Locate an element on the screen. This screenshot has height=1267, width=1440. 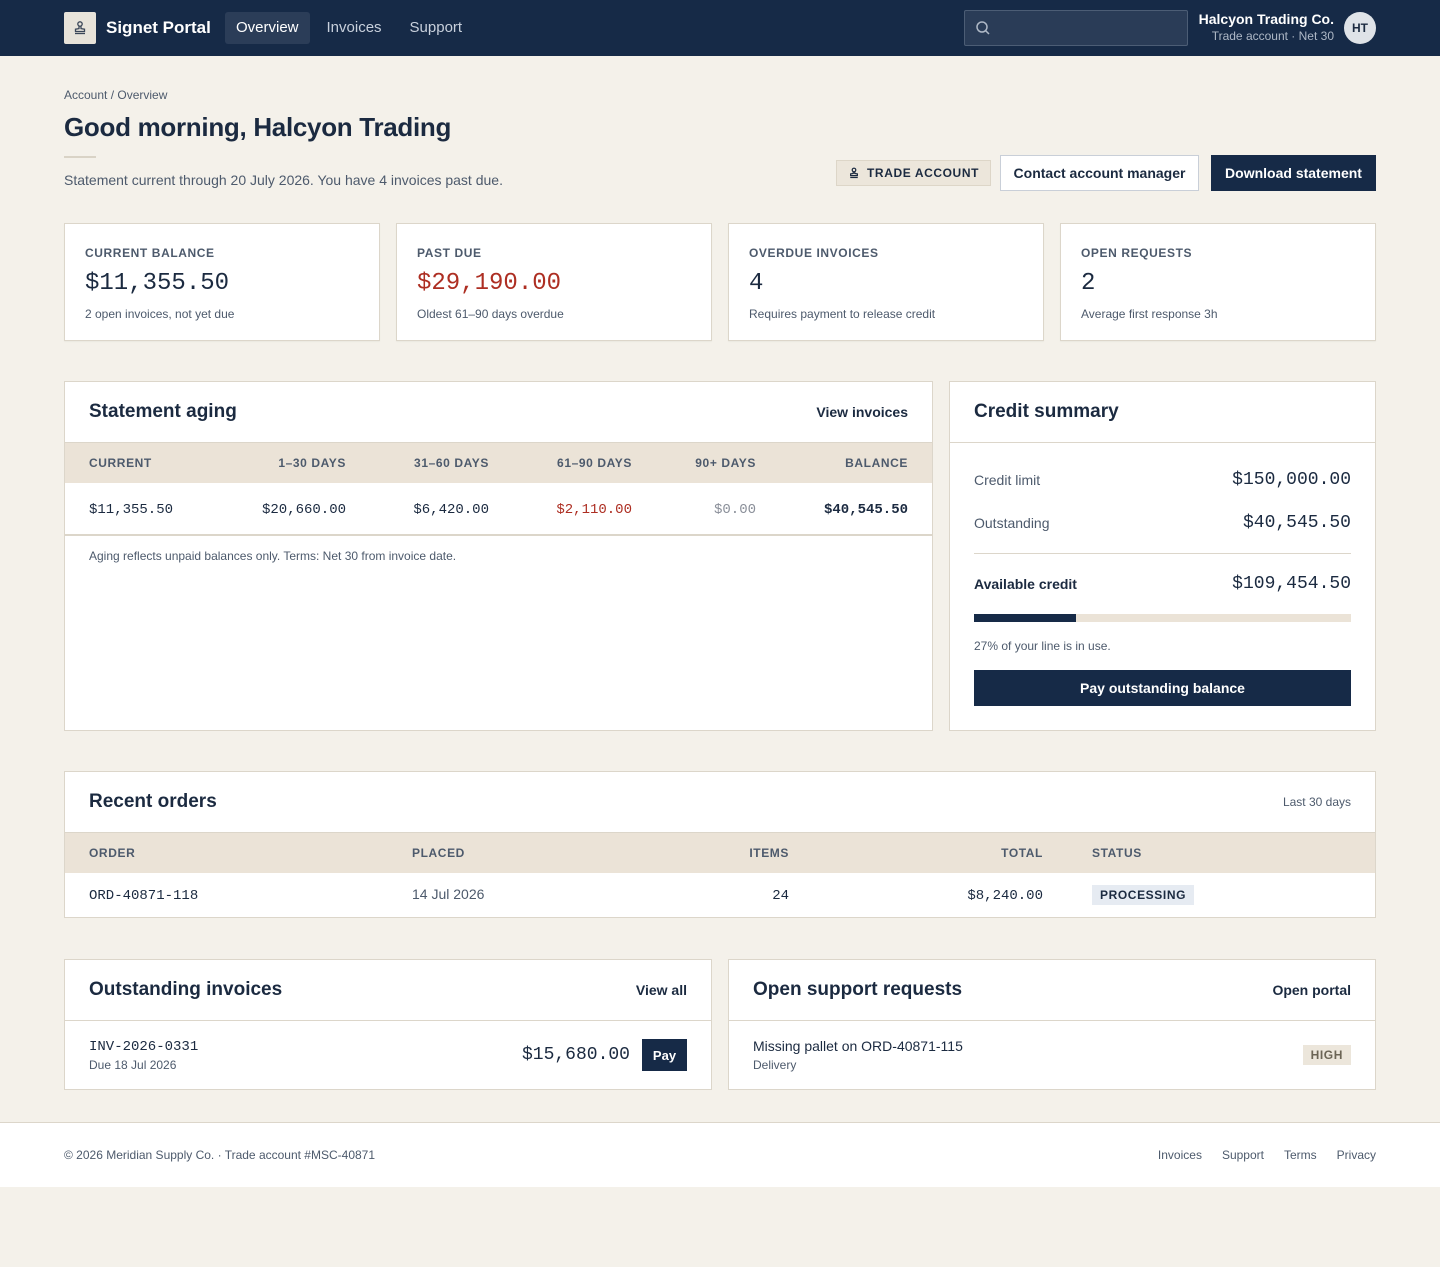
panel-header: Statement aging View invoices is located at coordinates (498, 412).